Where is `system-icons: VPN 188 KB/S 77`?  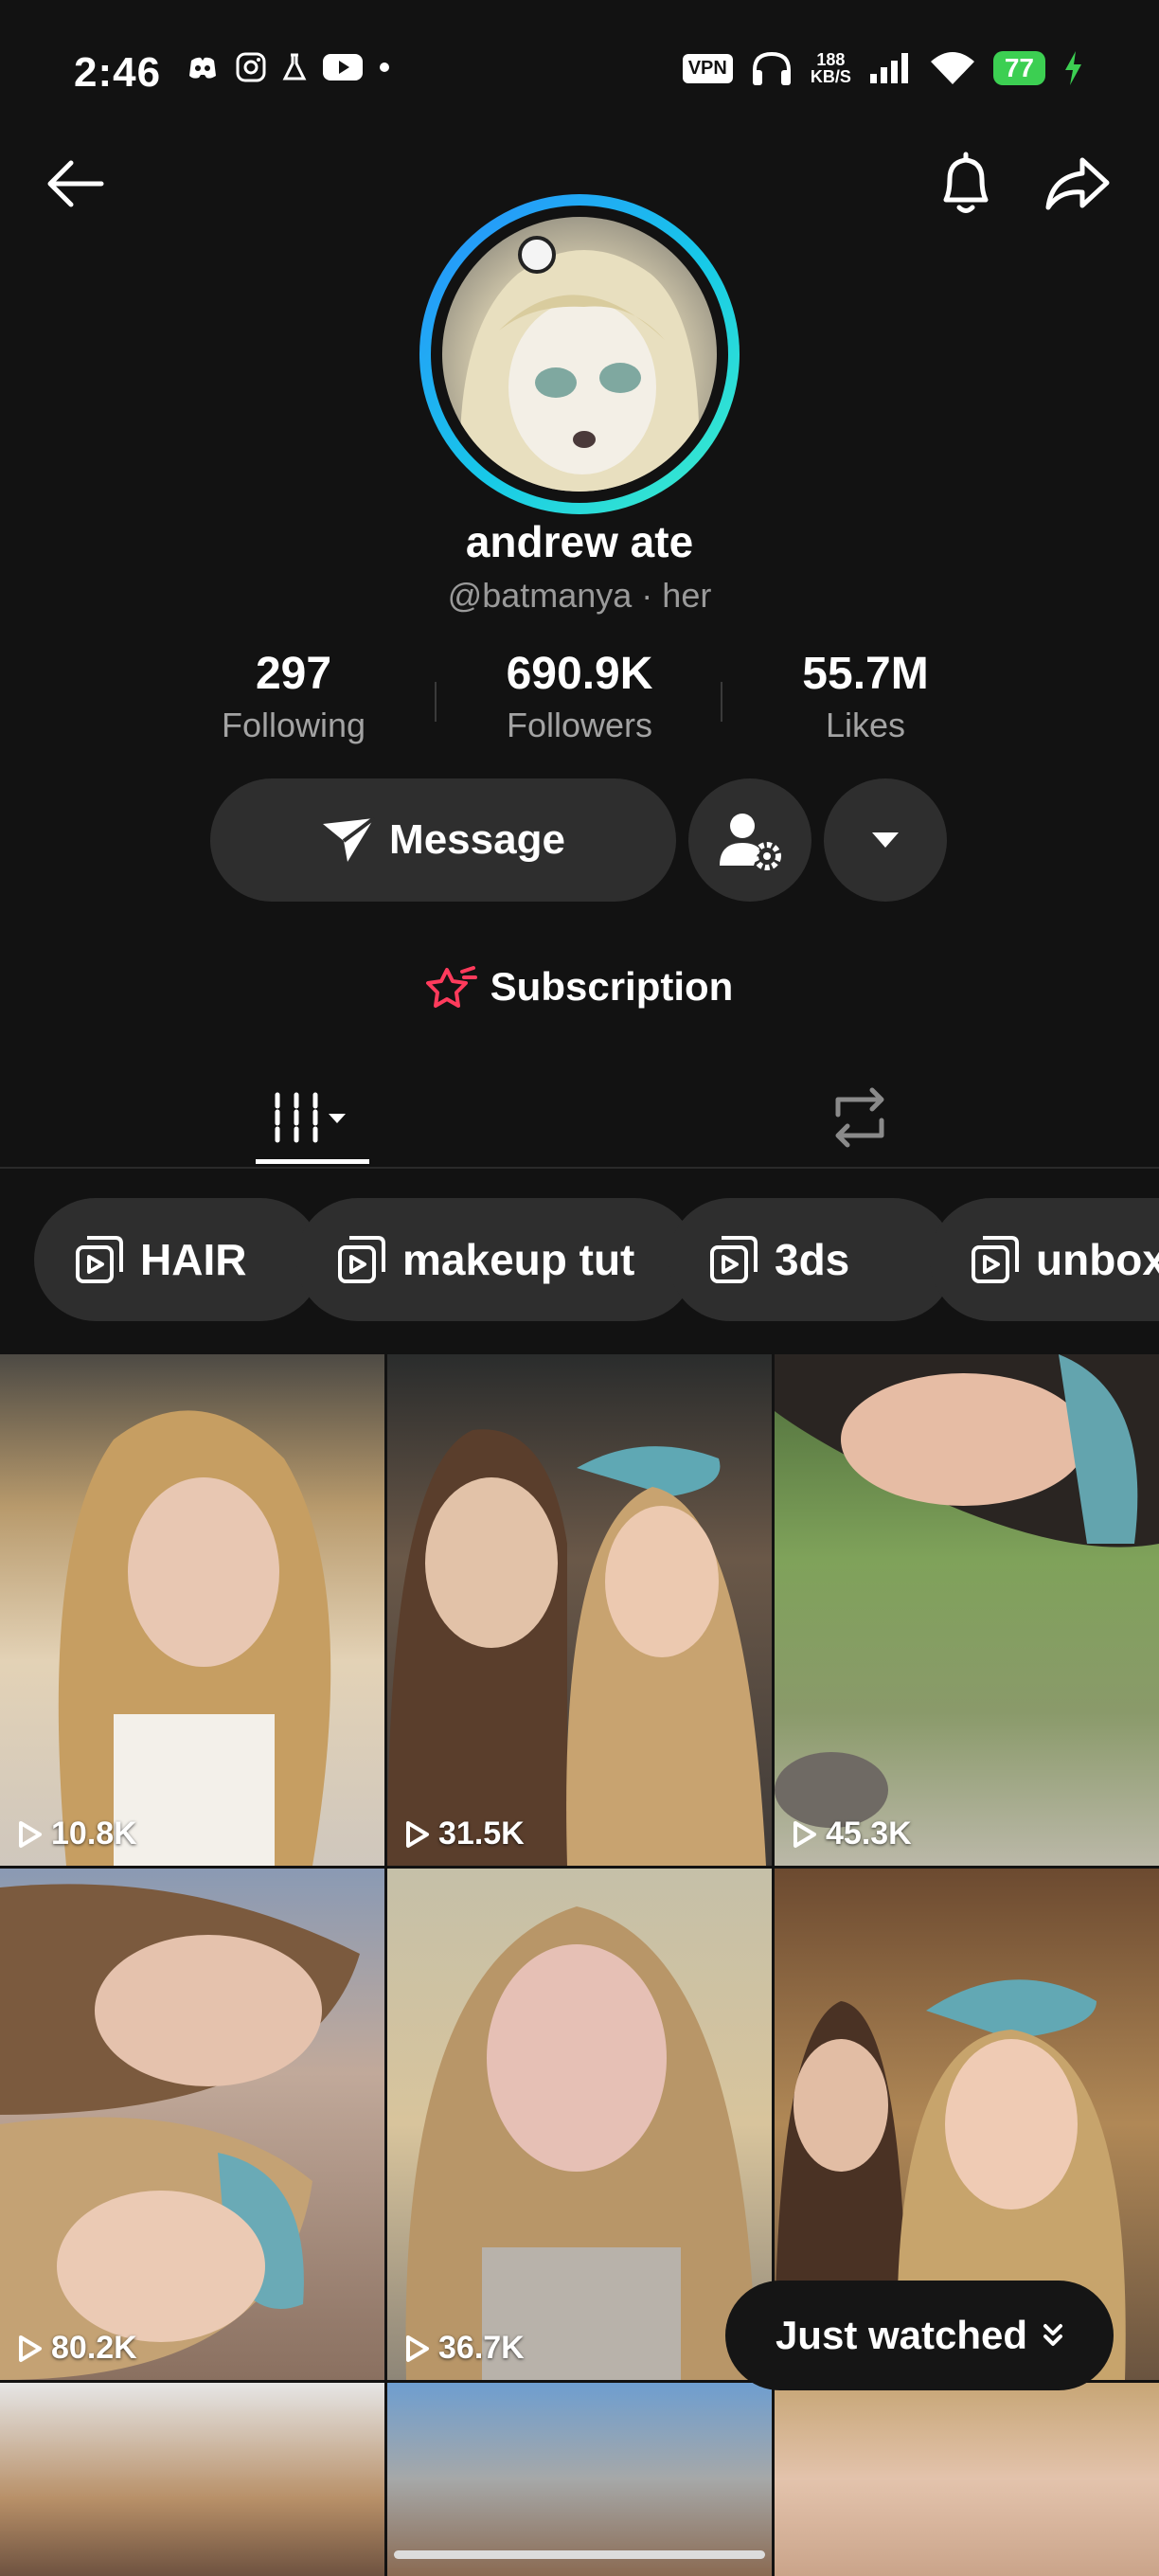
system-icons: VPN 188 KB/S 77 is located at coordinates (882, 68).